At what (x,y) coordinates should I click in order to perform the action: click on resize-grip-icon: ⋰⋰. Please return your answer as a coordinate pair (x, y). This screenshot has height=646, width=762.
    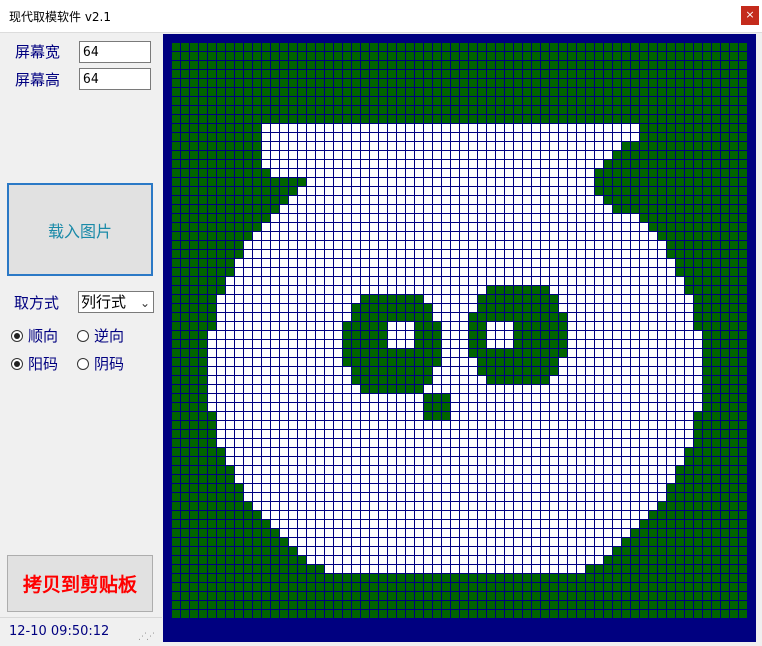
    Looking at the image, I should click on (146, 637).